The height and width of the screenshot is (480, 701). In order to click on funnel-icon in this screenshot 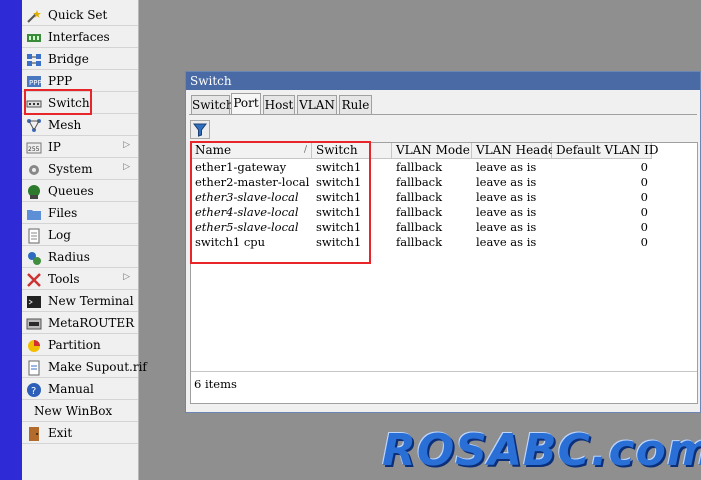, I will do `click(200, 130)`.